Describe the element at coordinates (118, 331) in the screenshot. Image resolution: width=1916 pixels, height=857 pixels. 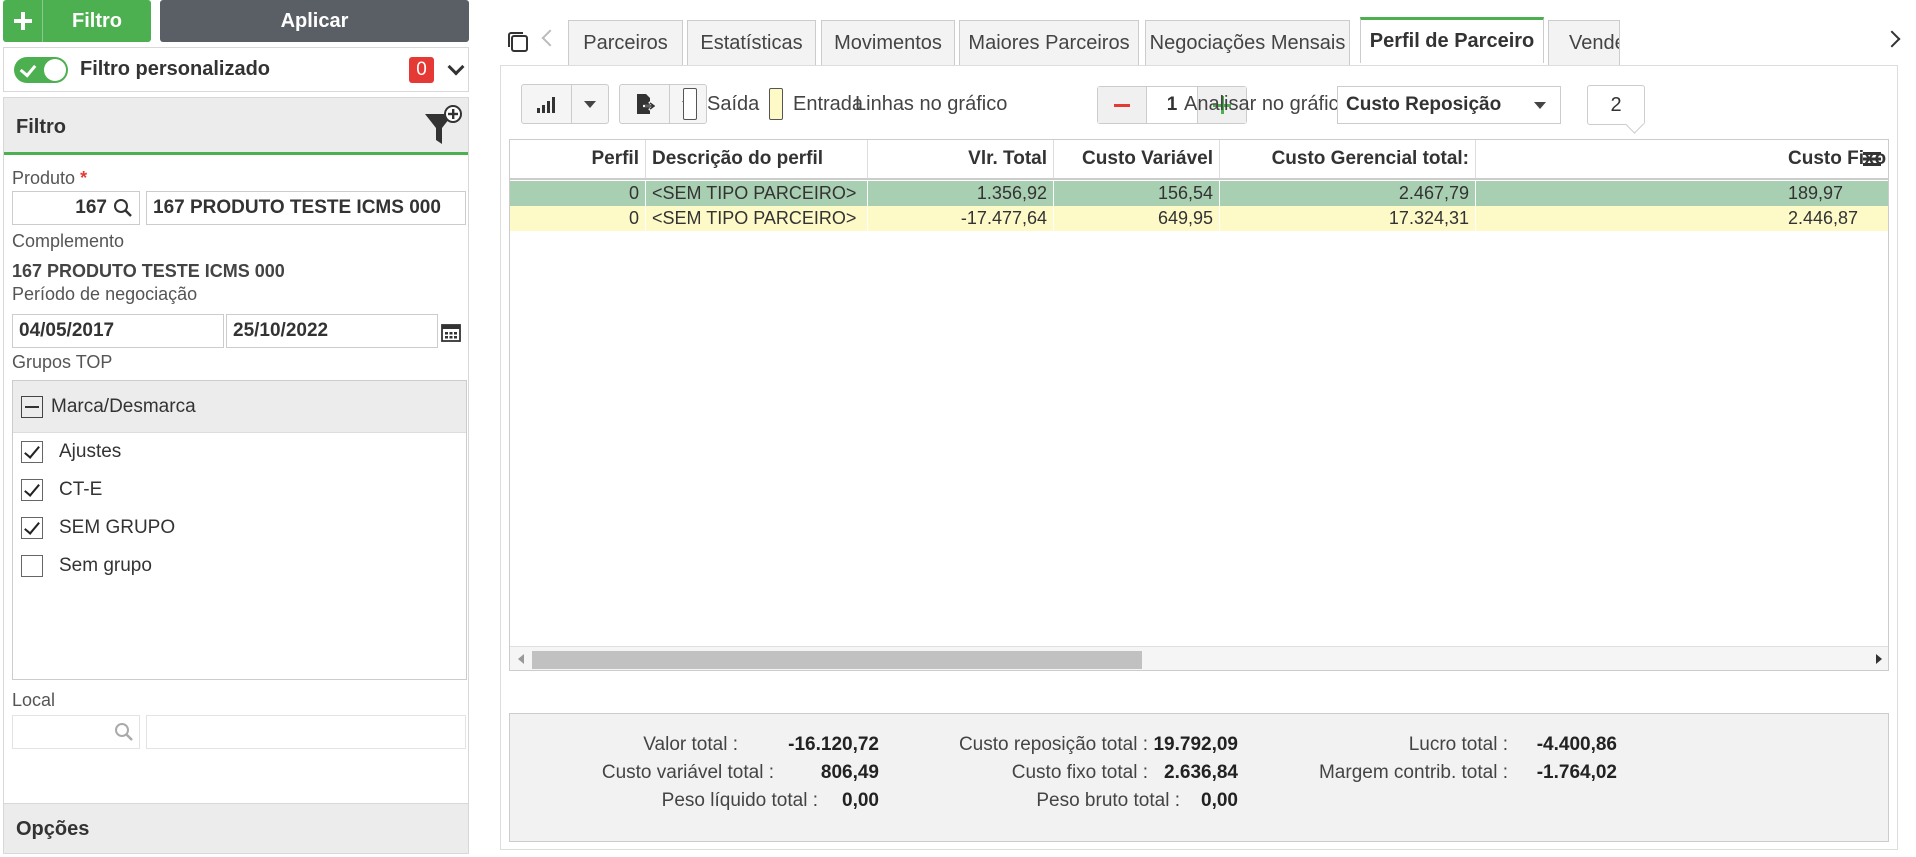
I see `date-start-input: 04/05/2017` at that location.